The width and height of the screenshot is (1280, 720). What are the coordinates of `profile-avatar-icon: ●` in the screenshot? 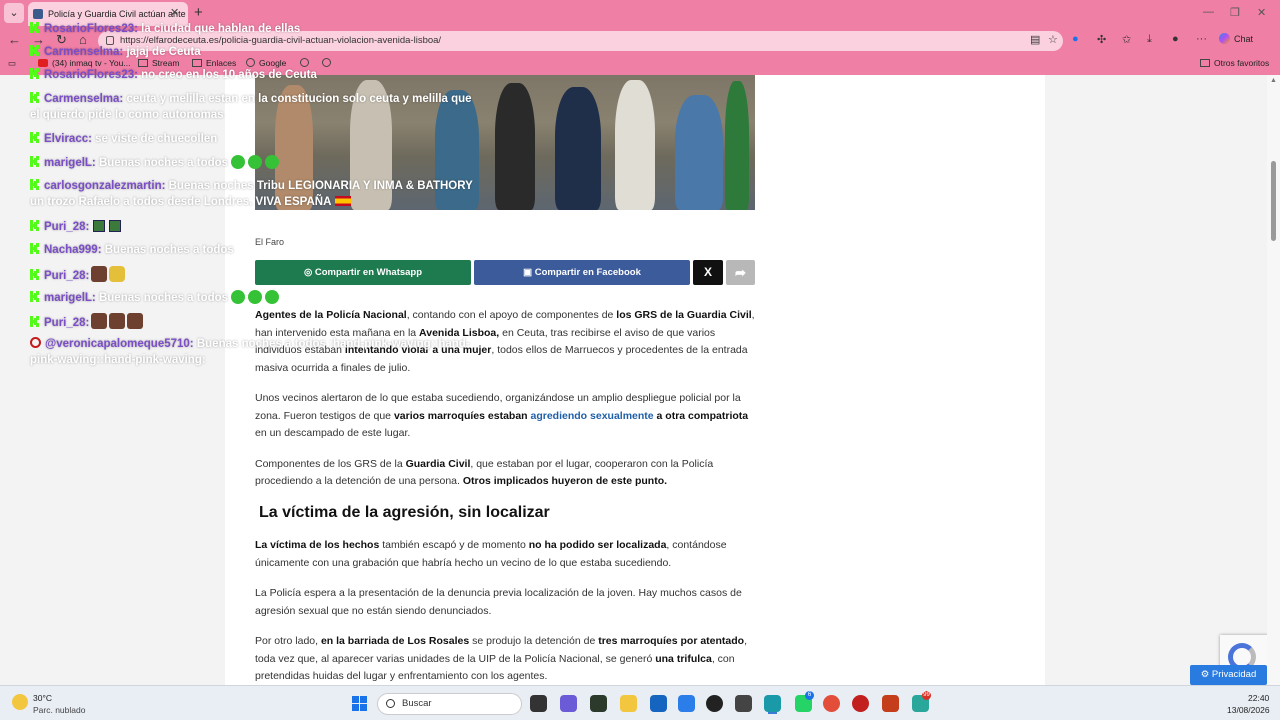 It's located at (1175, 39).